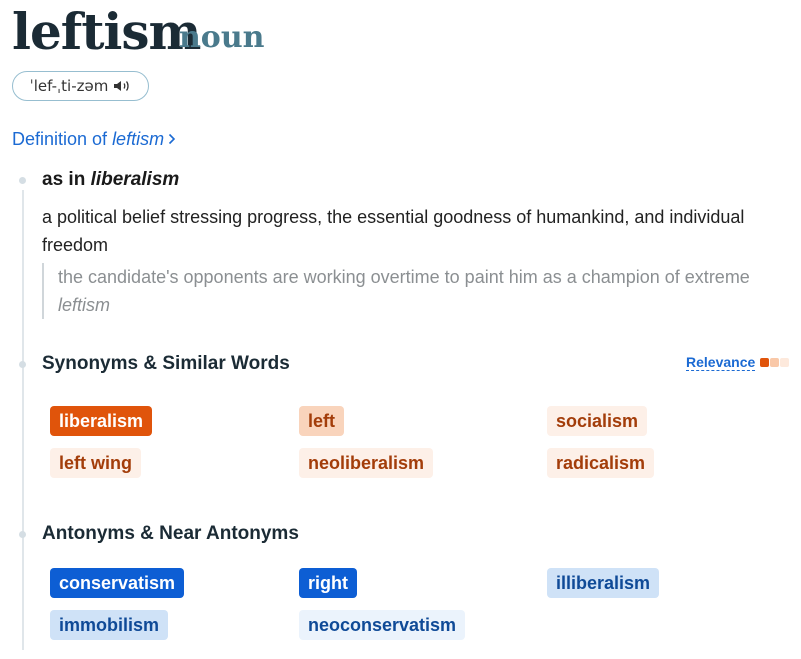 Image resolution: width=801 pixels, height=659 pixels. Describe the element at coordinates (597, 421) in the screenshot. I see `synonym-chip: socialism` at that location.